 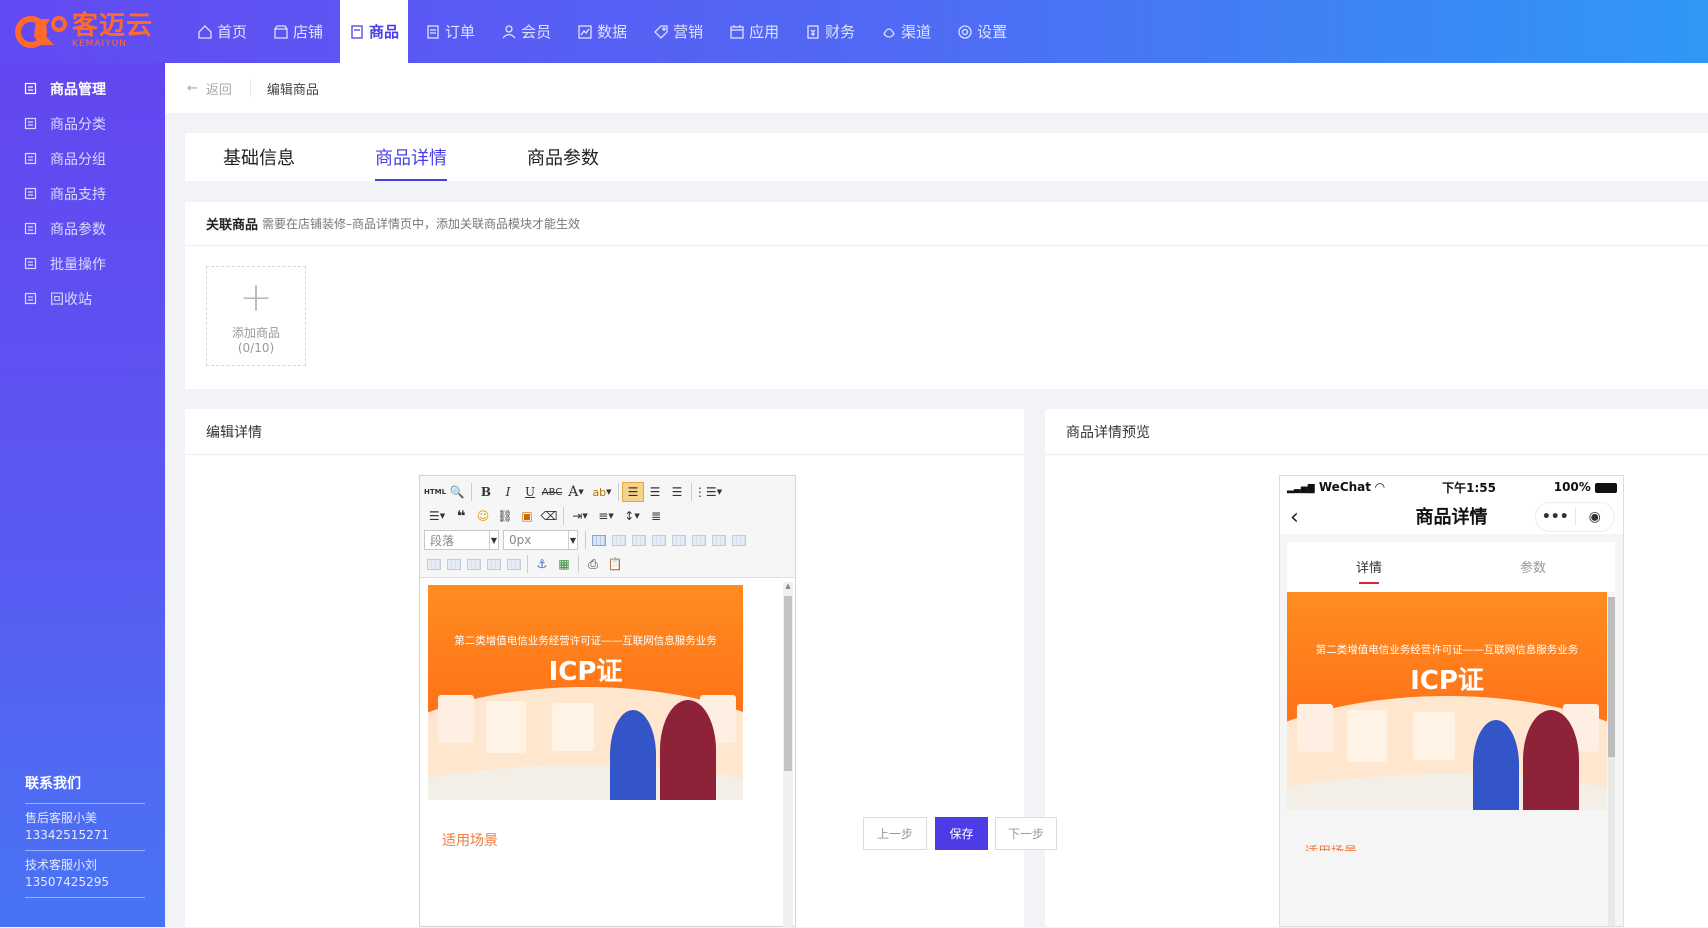 What do you see at coordinates (82, 123) in the screenshot?
I see `sidebar-item-1: 商品分类` at bounding box center [82, 123].